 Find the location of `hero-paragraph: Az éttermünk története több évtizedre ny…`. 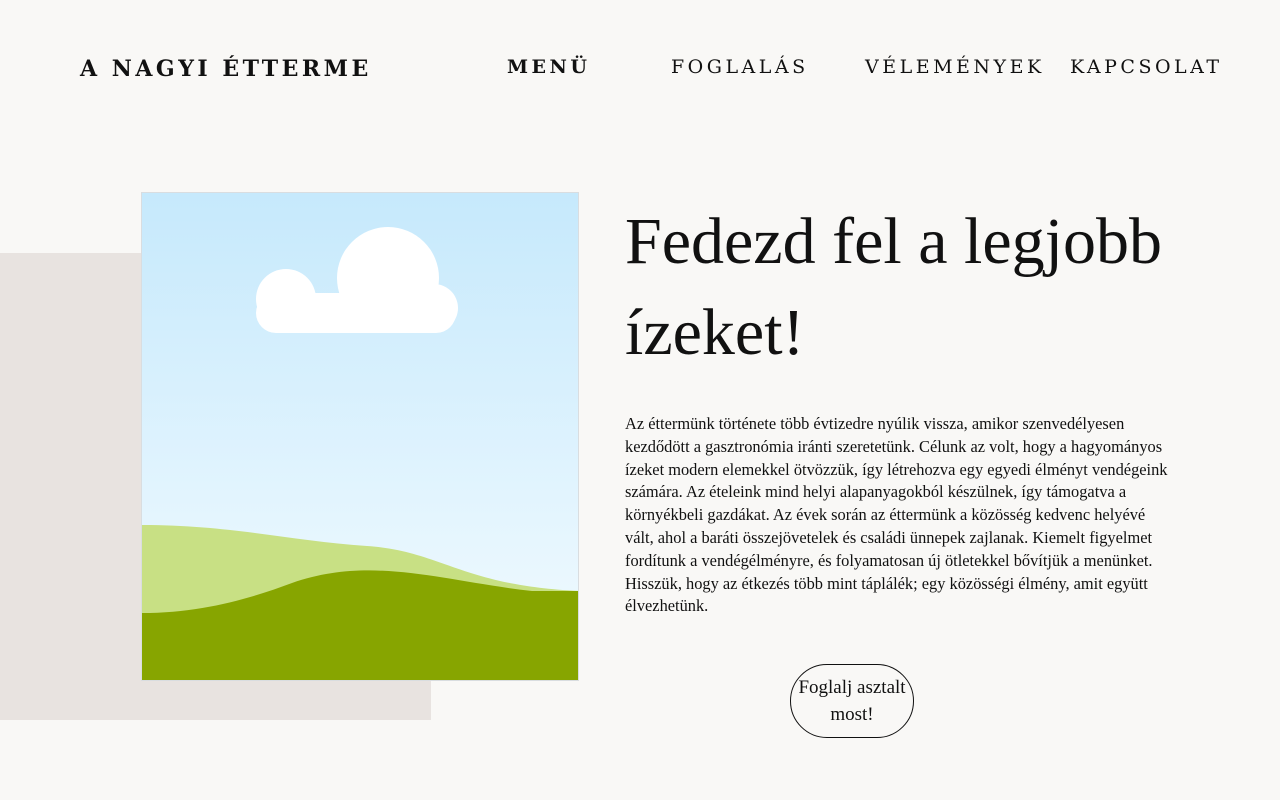

hero-paragraph: Az éttermünk története több évtizedre ny… is located at coordinates (896, 515).